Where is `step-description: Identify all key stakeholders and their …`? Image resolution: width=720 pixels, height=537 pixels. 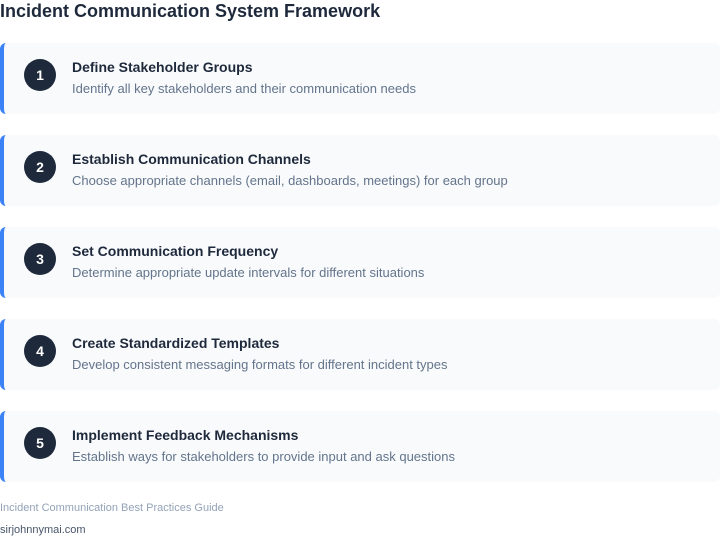
step-description: Identify all key stakeholders and their … is located at coordinates (244, 88).